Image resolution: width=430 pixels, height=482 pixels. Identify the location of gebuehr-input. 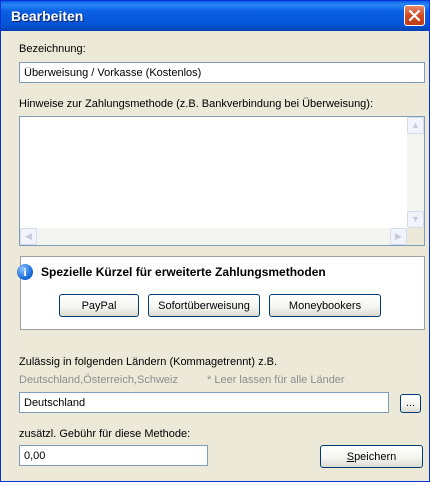
(113, 455).